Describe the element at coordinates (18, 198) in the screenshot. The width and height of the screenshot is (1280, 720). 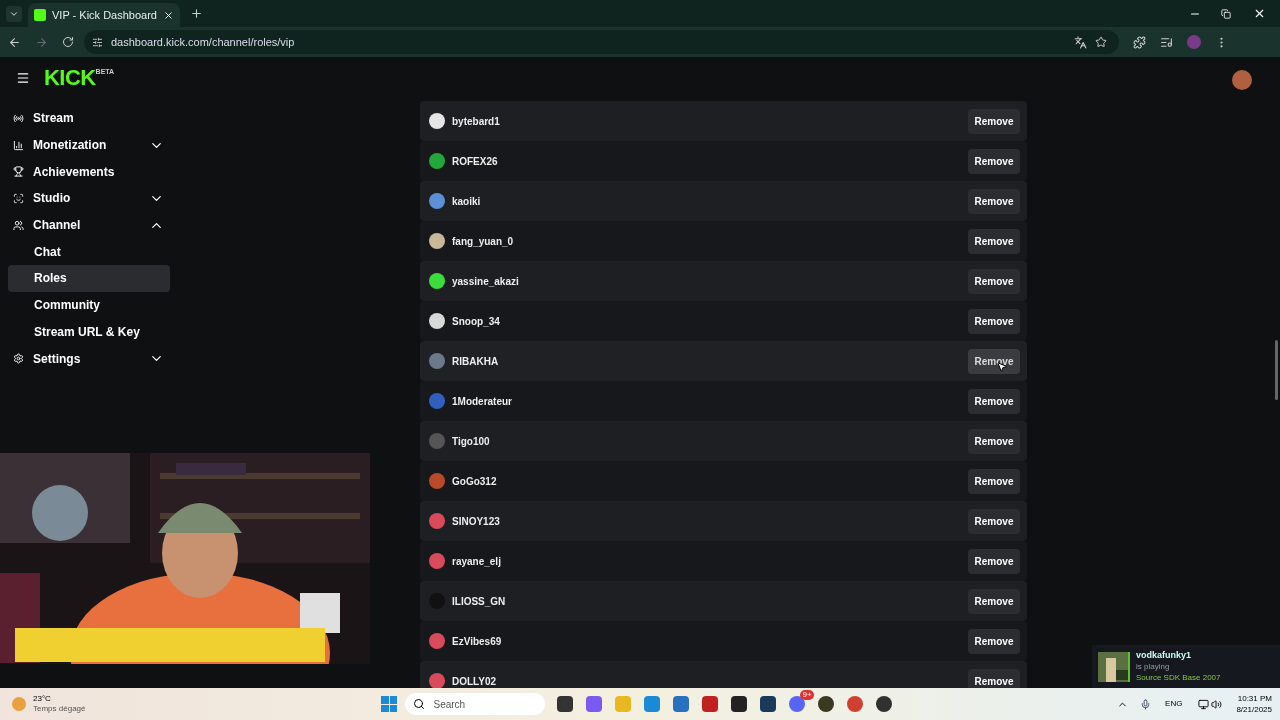
I see `camera-frame-icon` at that location.